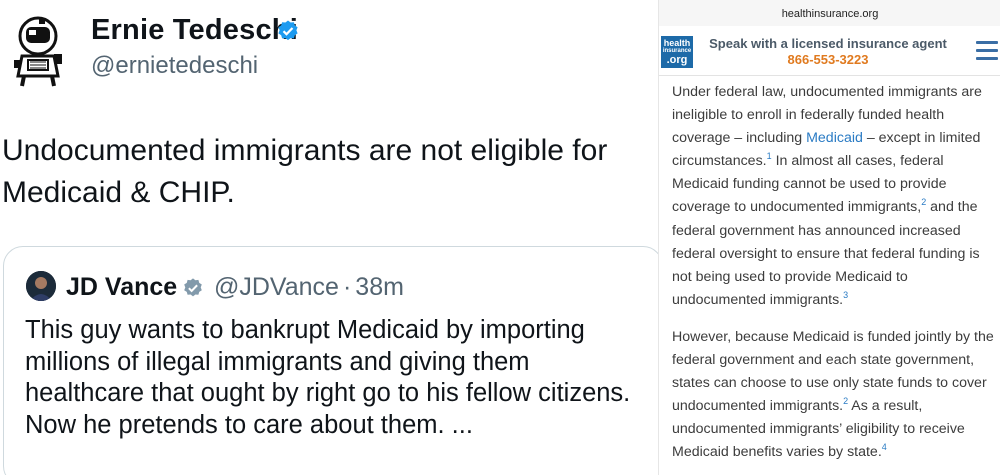  I want to click on person-avatar-icon, so click(41, 286).